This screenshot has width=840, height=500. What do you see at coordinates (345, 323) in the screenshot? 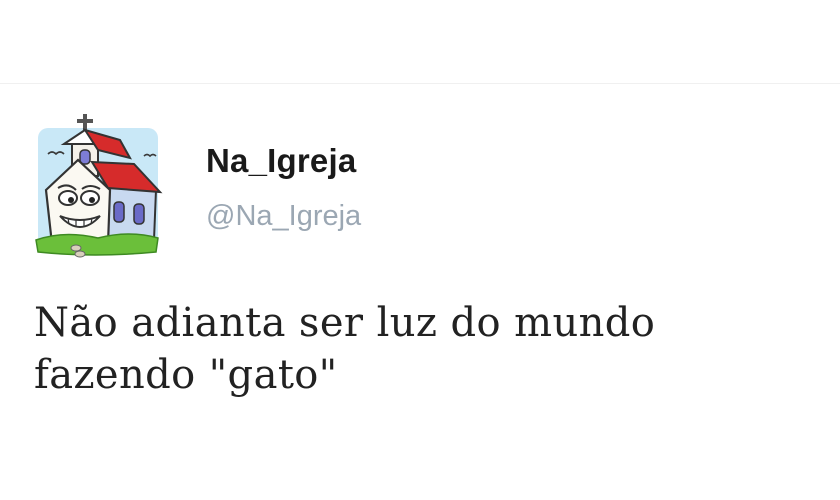
I see `tweet-text-line-1: Não adianta ser luz do mundo` at bounding box center [345, 323].